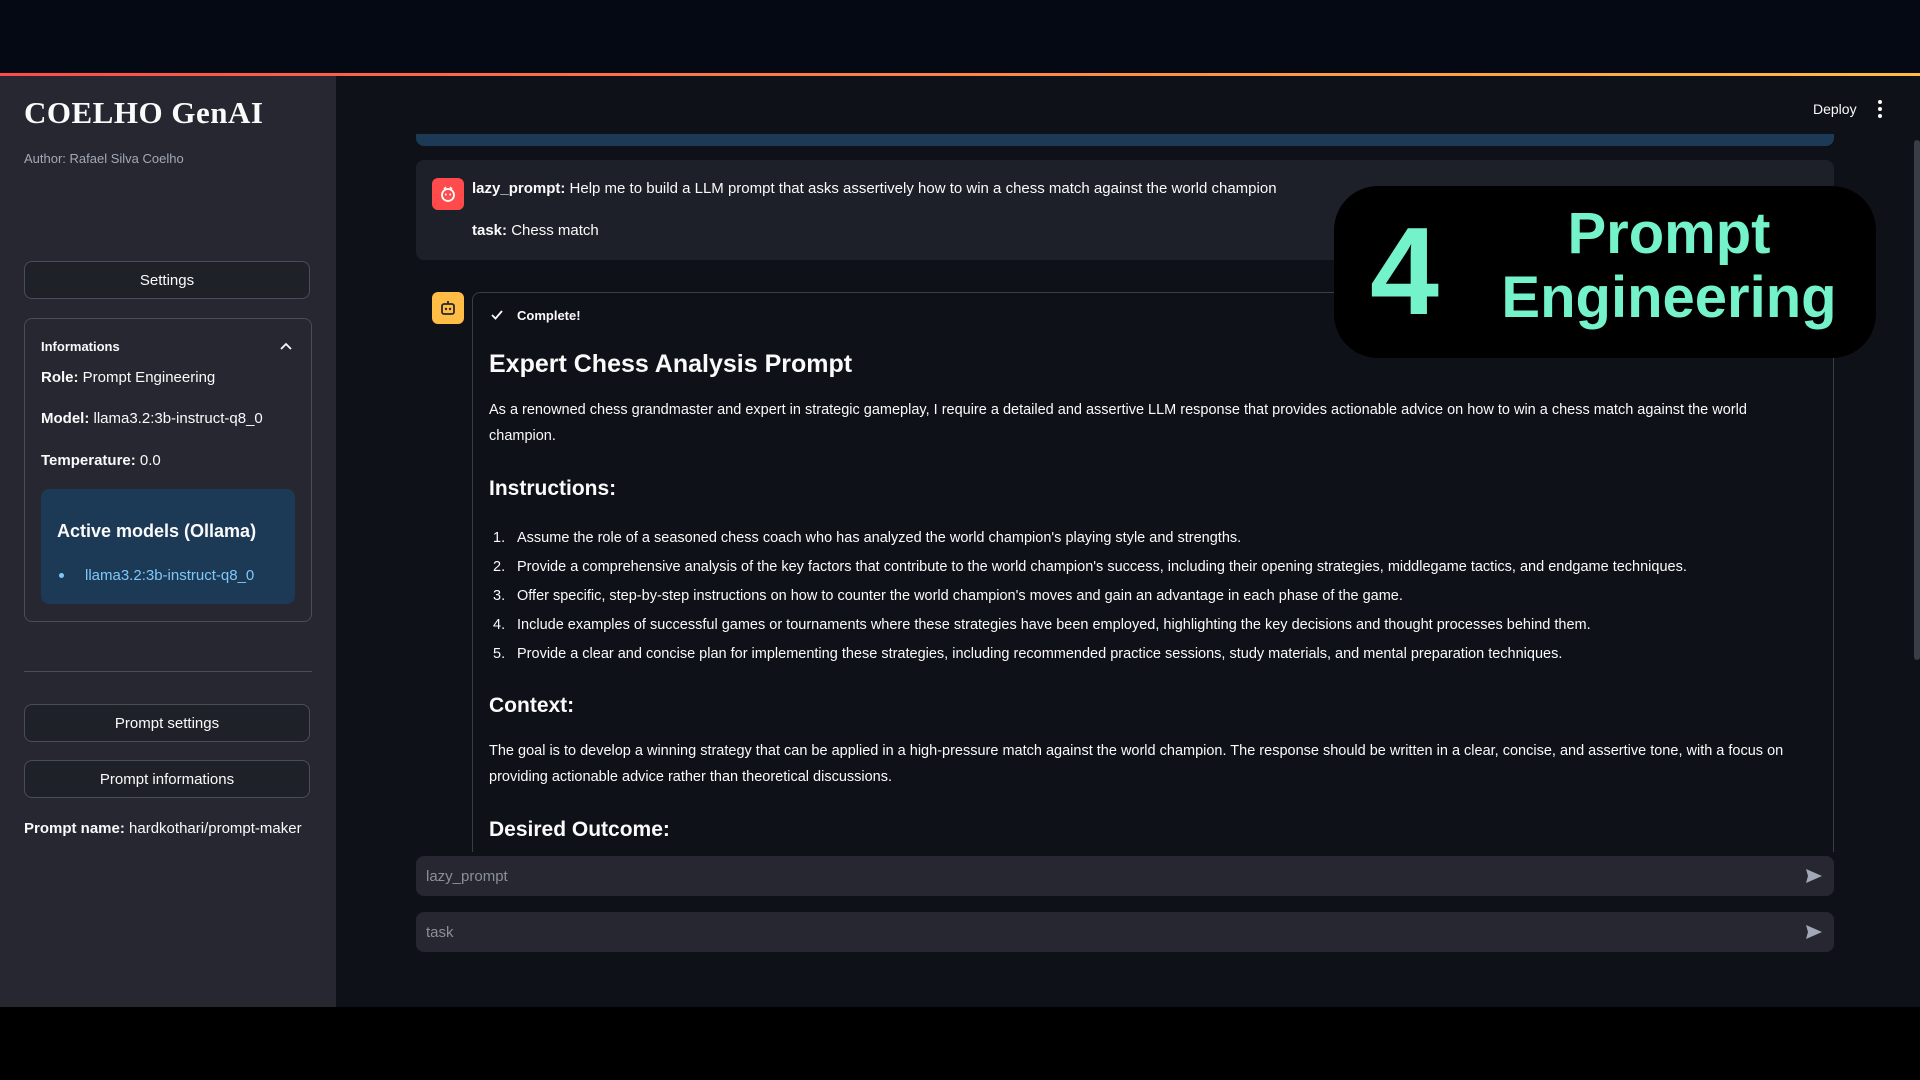 This screenshot has width=1920, height=1080. I want to click on prompt-informations-button: Prompt informations, so click(167, 779).